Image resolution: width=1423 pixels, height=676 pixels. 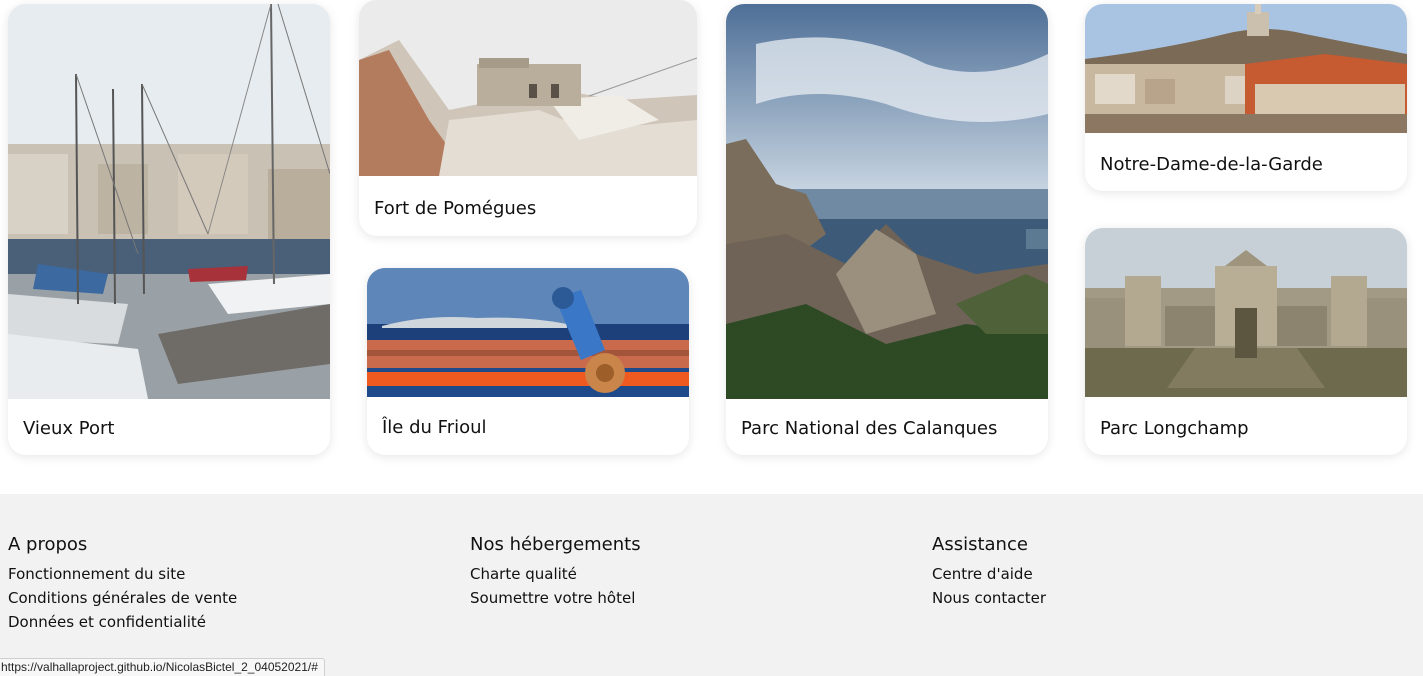 What do you see at coordinates (528, 332) in the screenshot?
I see `island-telescope-photo` at bounding box center [528, 332].